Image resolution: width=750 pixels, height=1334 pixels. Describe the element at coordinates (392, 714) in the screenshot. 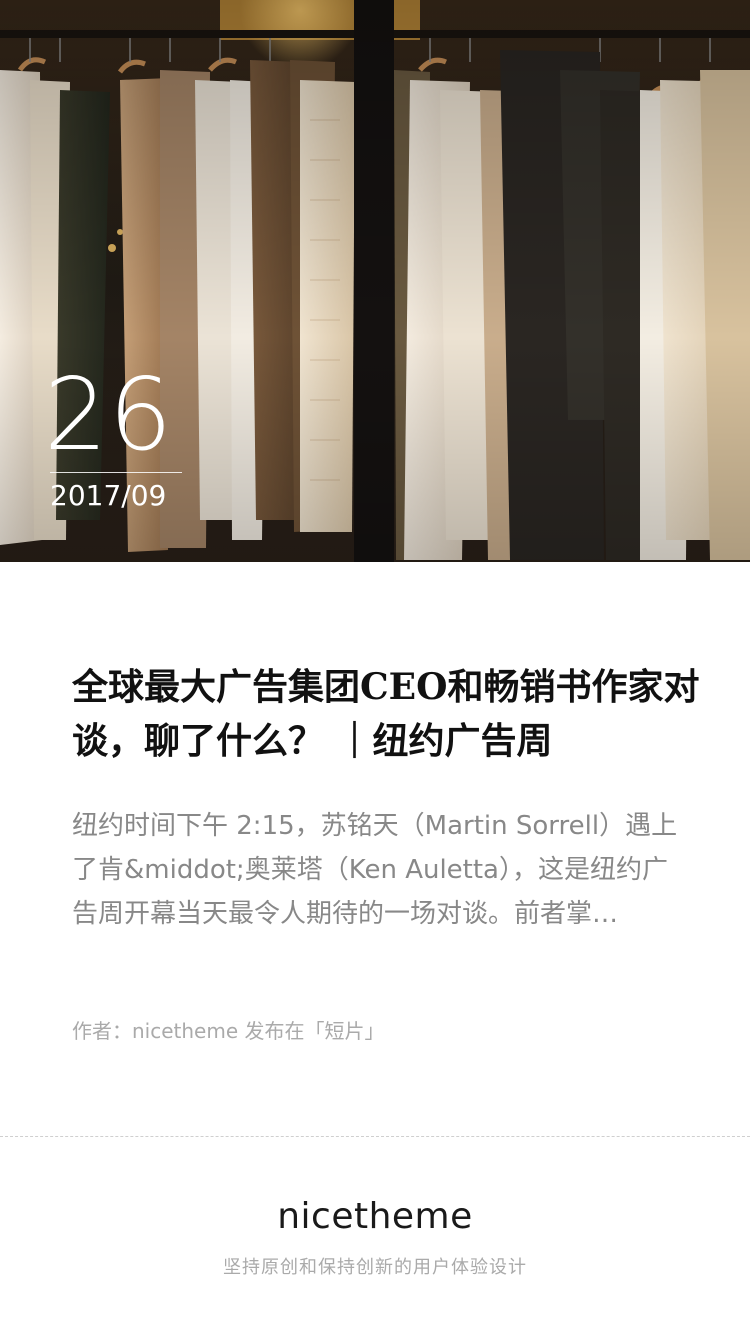

I see `article-title: 全球最大广告集团CEO和畅销书作家对谈，聊了什么？ ｜纽约广告周` at that location.